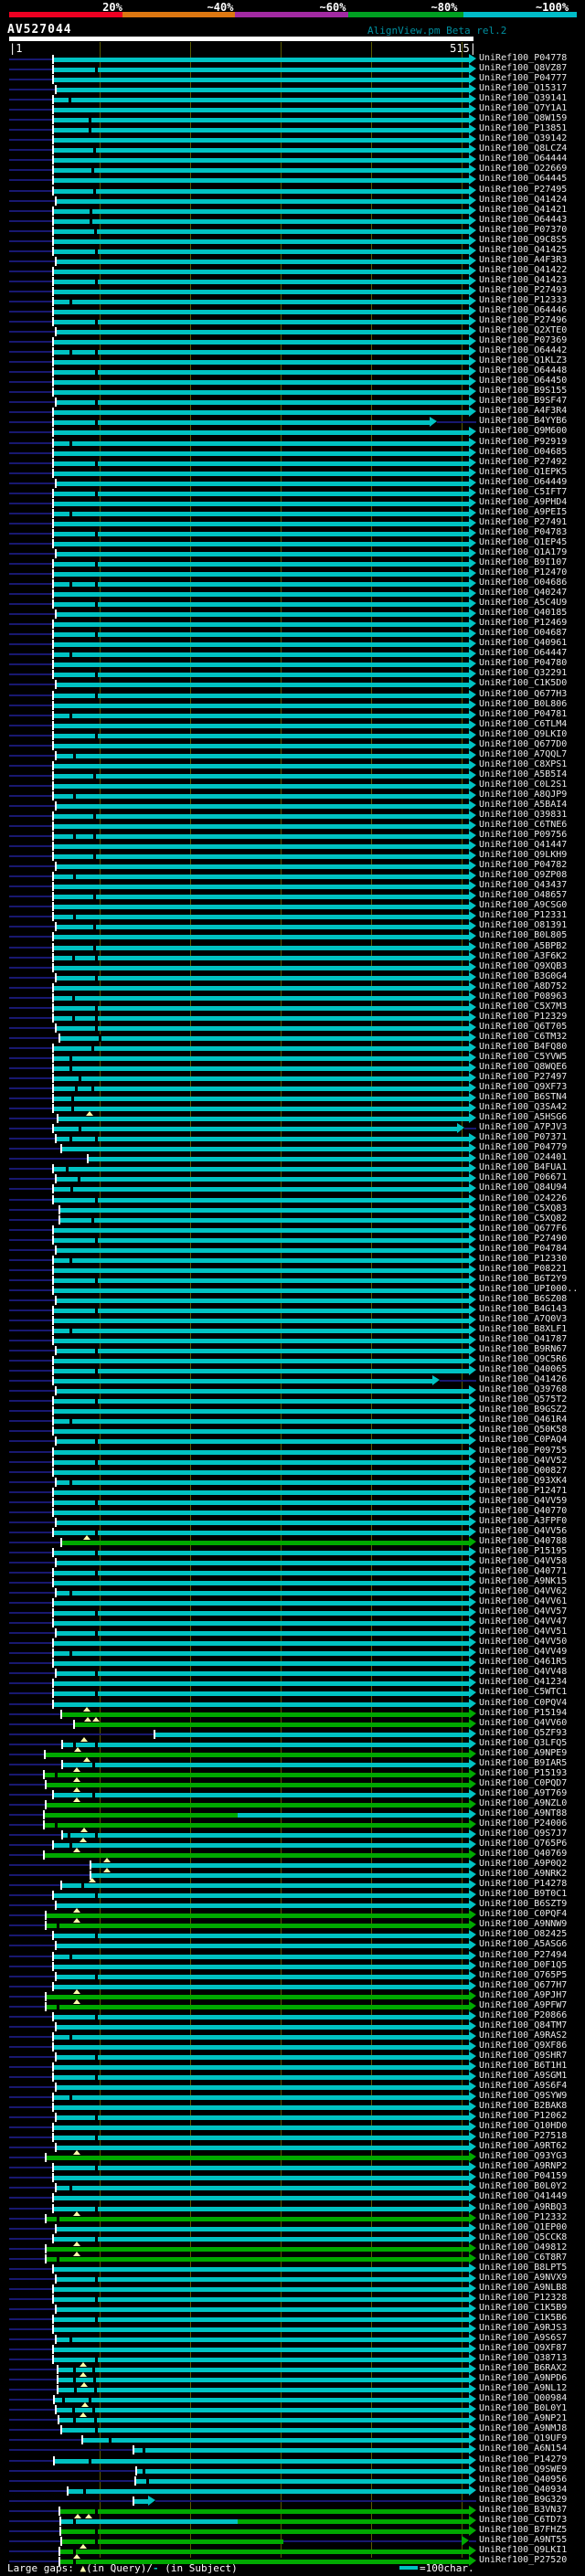  I want to click on hit-label: UniRef100_A4F3R3, so click(523, 260).